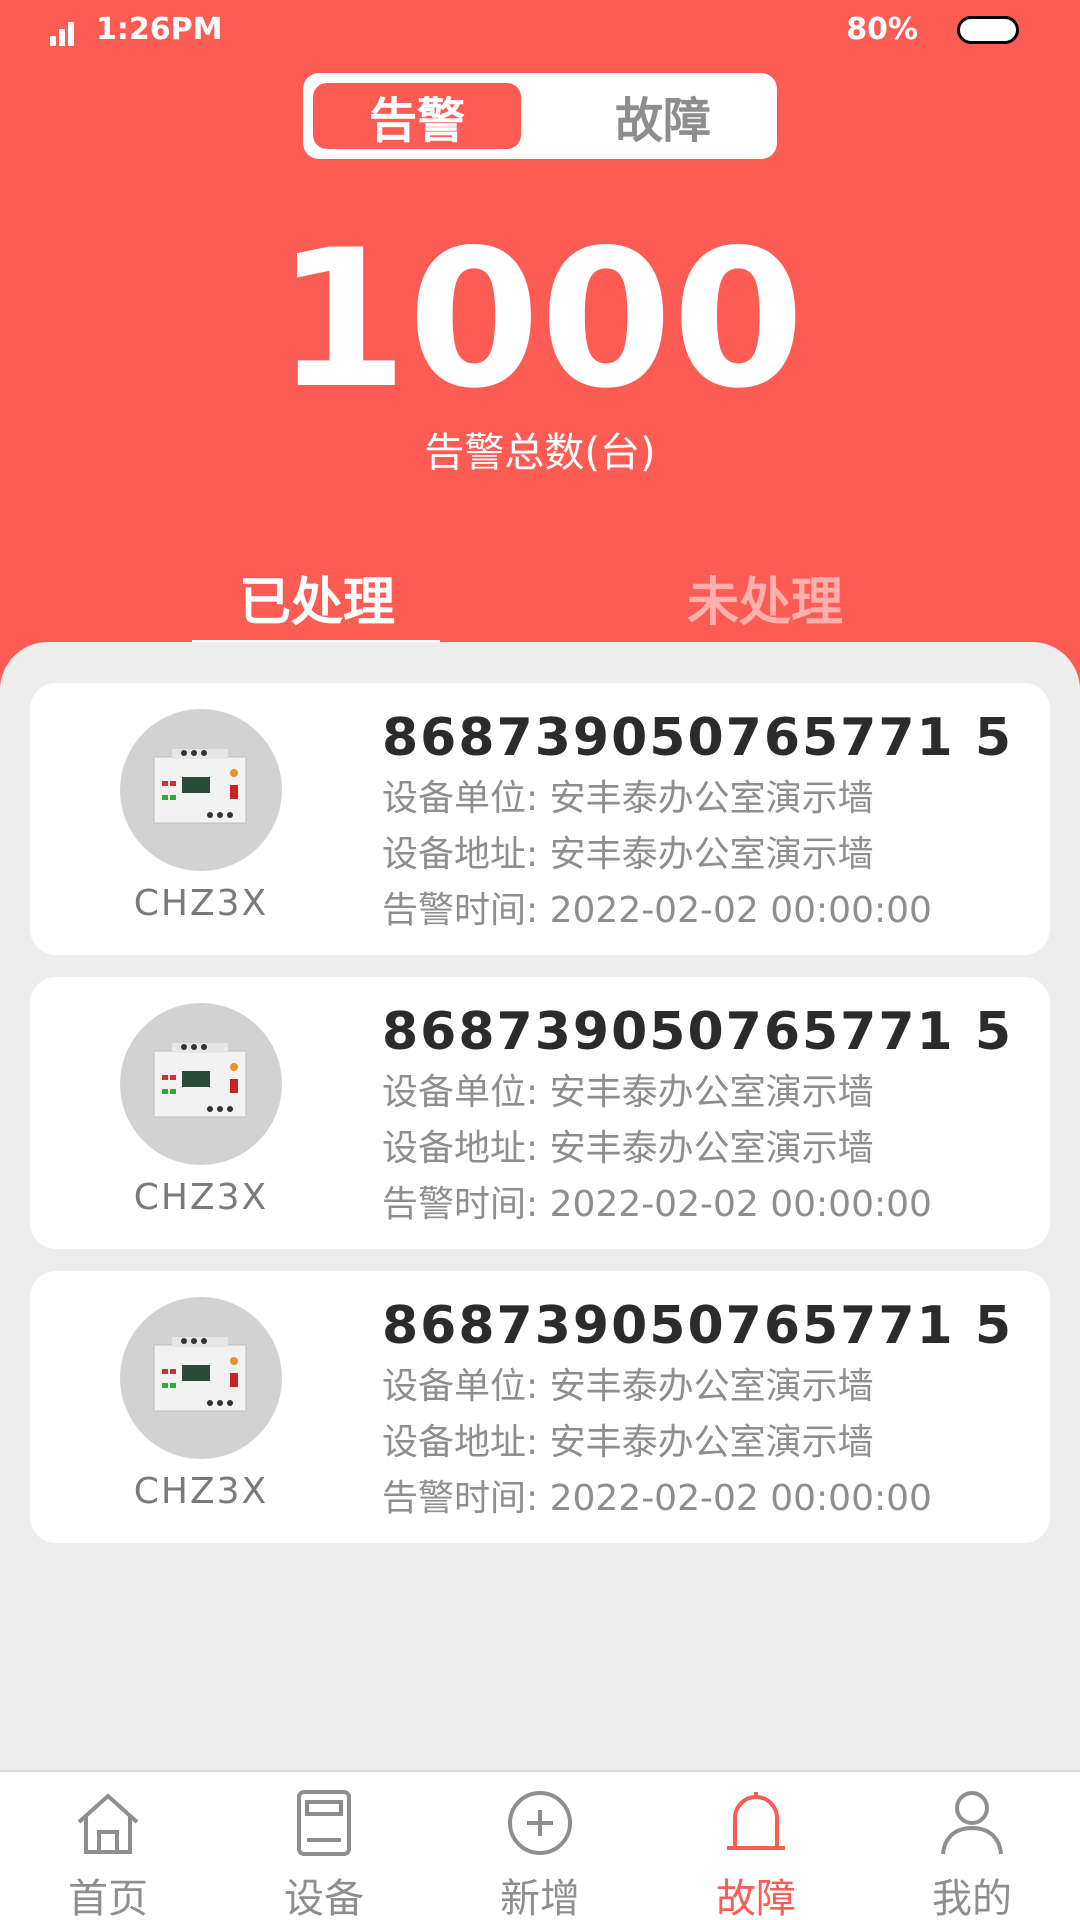 The image size is (1080, 1920). Describe the element at coordinates (882, 29) in the screenshot. I see `battery-percent: 80%` at that location.